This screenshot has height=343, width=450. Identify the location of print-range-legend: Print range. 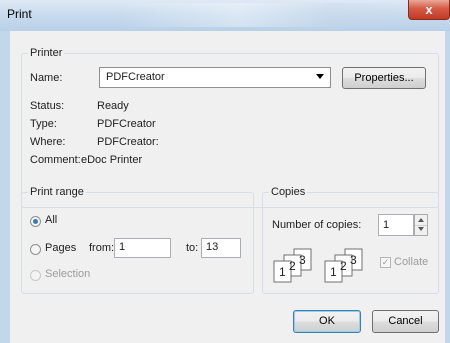
(57, 192).